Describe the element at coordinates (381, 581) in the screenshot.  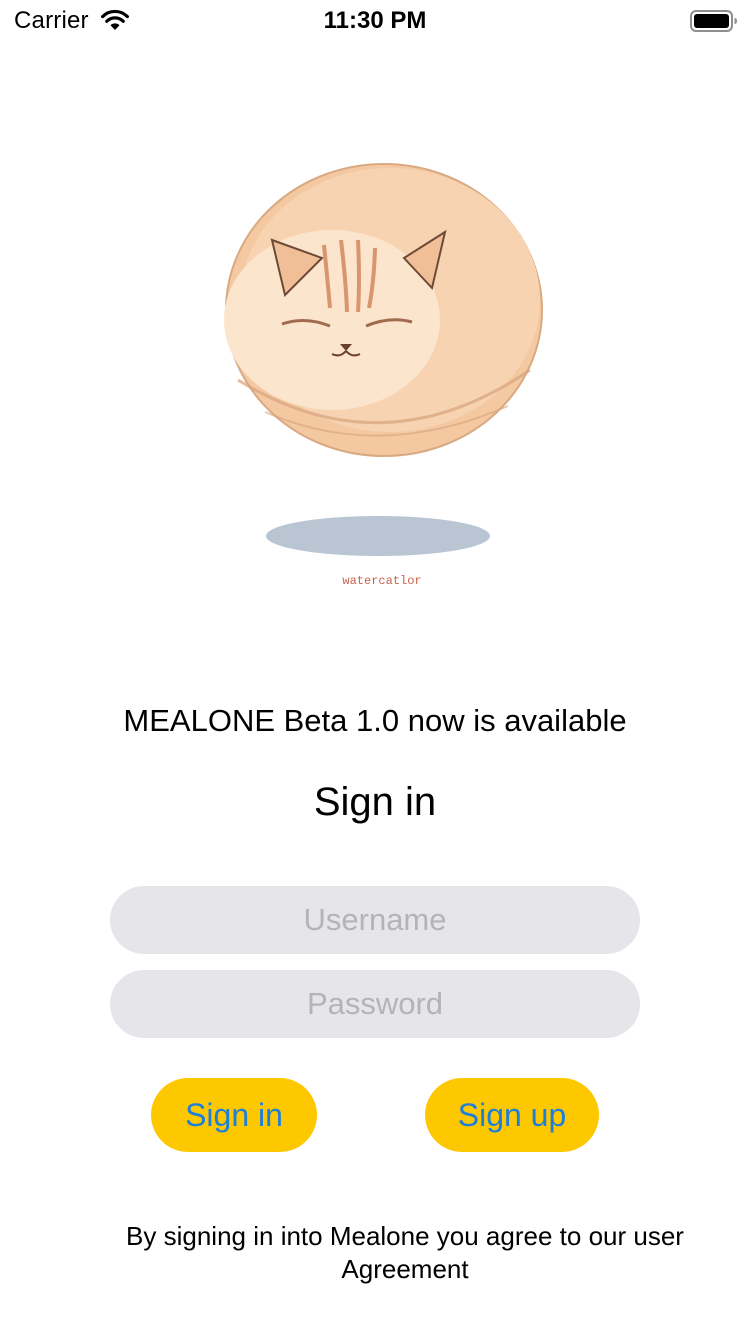
I see `illustration-caption: watercatlor` at that location.